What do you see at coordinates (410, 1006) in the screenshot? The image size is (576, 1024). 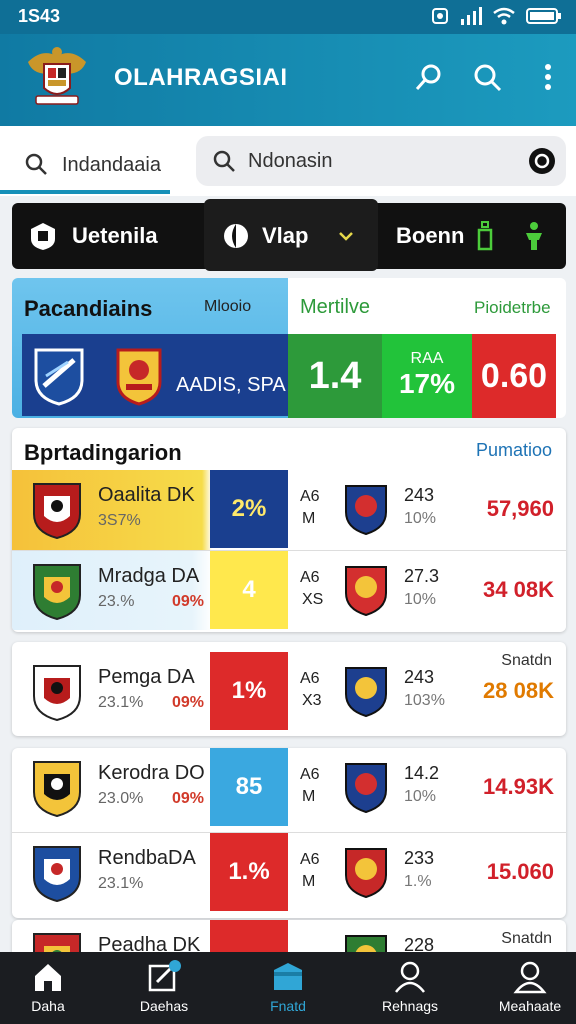 I see `nav-label: Rehnags` at bounding box center [410, 1006].